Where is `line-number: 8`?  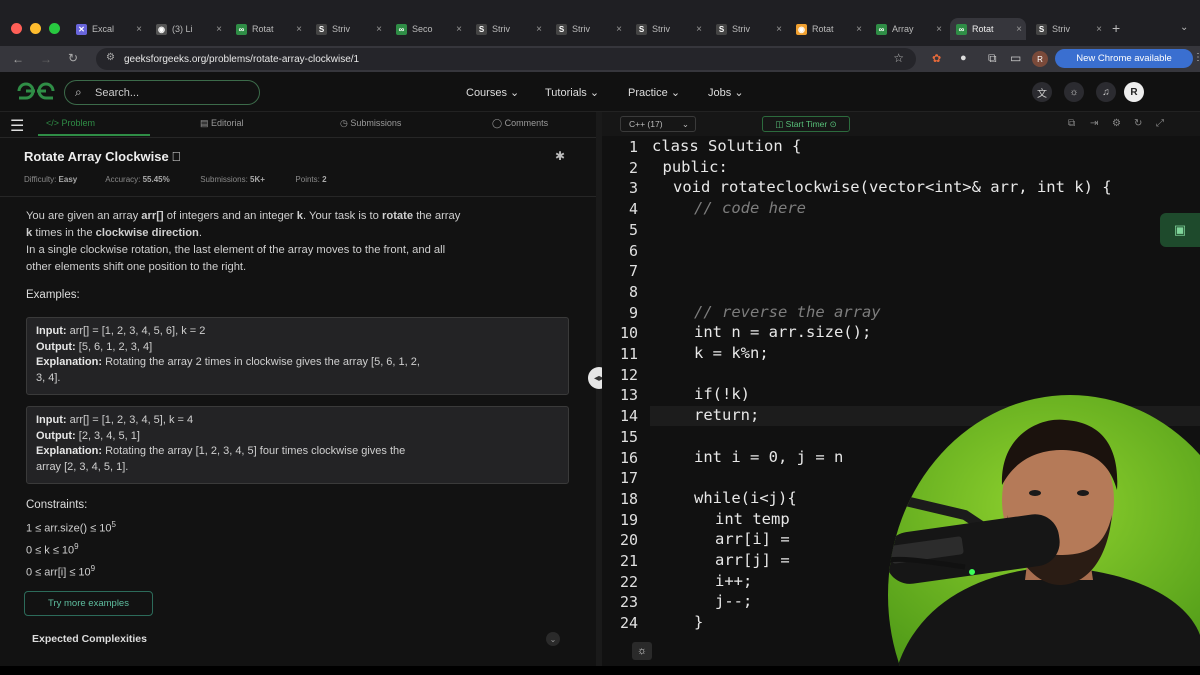 line-number: 8 is located at coordinates (633, 291).